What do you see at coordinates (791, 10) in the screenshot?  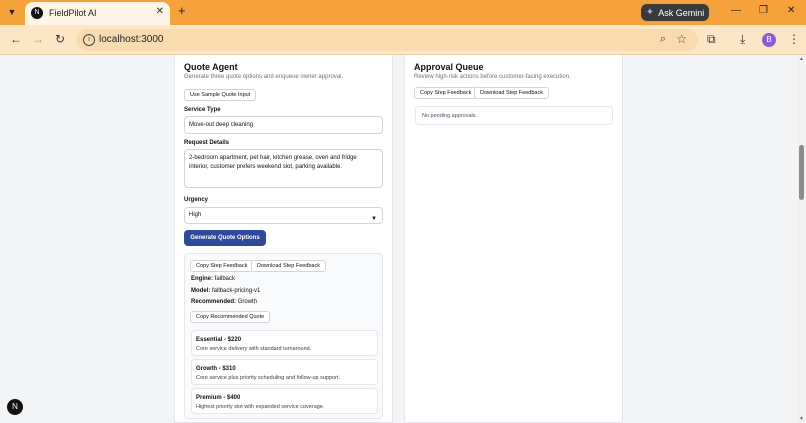 I see `close-window-icon: ✕` at bounding box center [791, 10].